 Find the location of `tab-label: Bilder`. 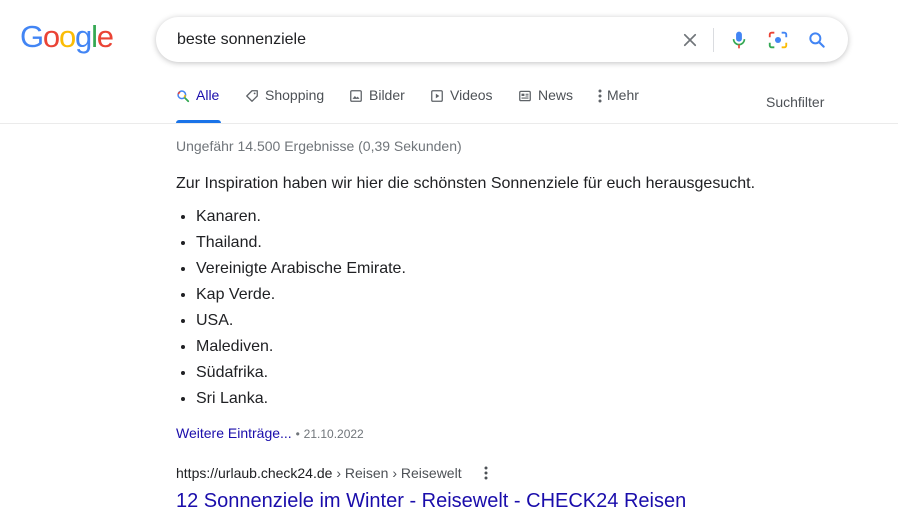

tab-label: Bilder is located at coordinates (387, 95).